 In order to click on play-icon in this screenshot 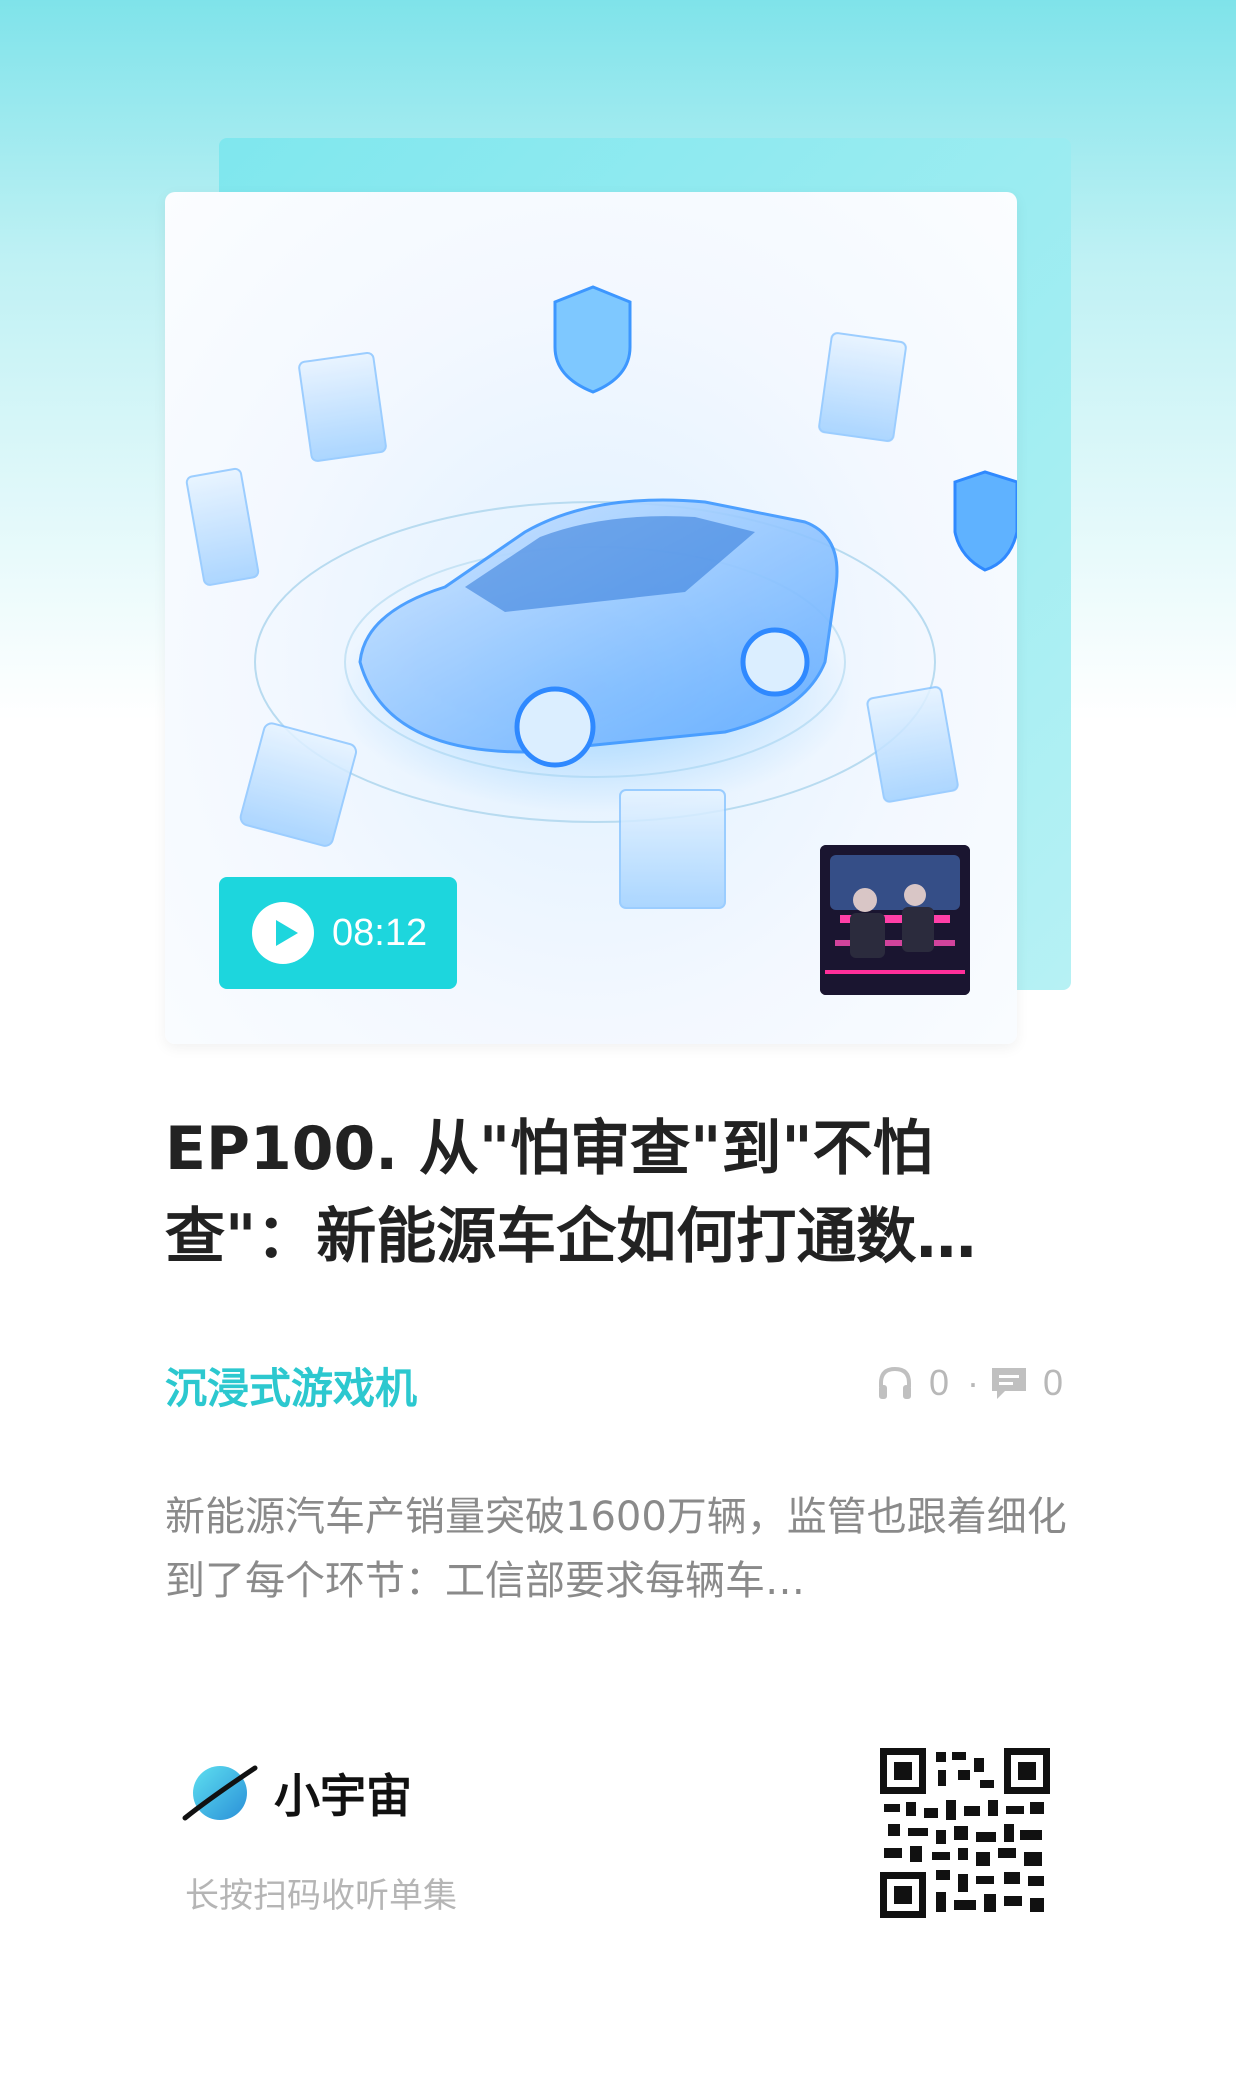, I will do `click(283, 933)`.